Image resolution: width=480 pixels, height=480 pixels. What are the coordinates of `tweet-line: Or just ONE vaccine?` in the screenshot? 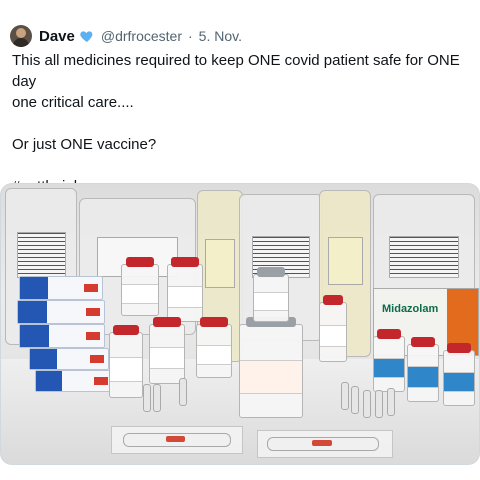 It's located at (84, 144).